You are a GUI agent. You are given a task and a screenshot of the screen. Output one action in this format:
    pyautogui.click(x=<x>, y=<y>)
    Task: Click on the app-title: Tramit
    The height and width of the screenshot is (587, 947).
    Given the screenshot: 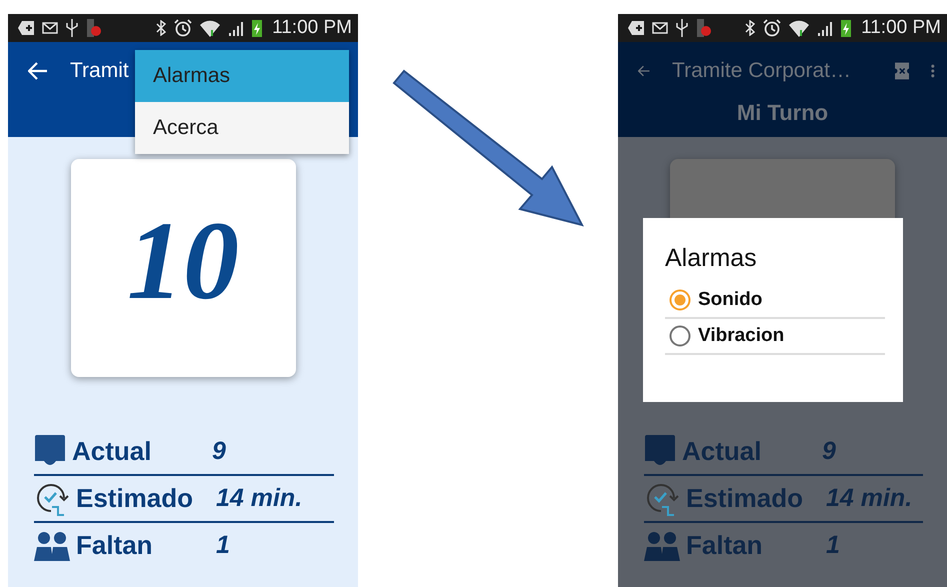 What is the action you would take?
    pyautogui.click(x=99, y=71)
    